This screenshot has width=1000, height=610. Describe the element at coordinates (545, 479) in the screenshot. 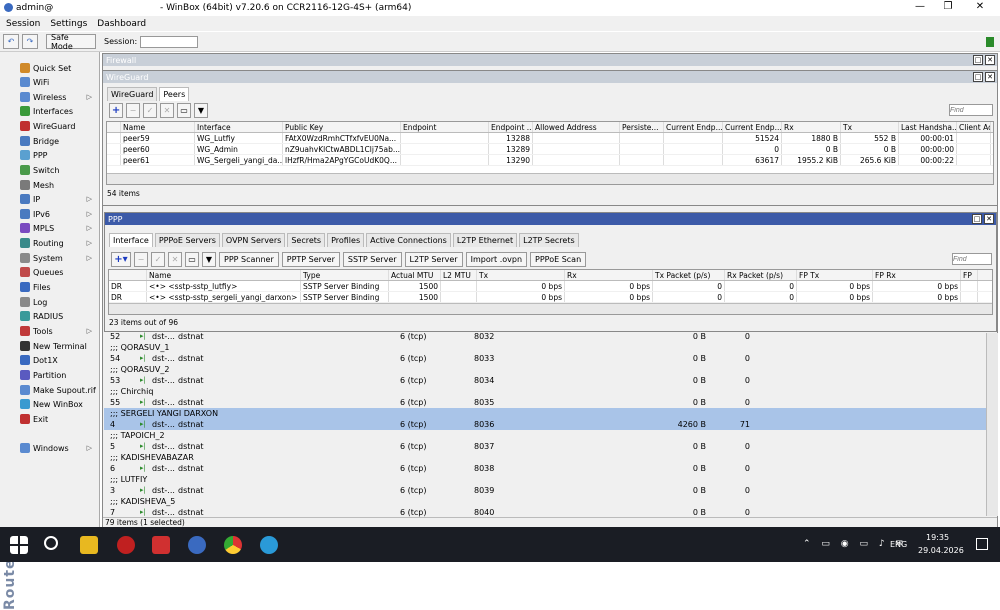

I see `rule-comment: ;;; LUTFIY` at that location.